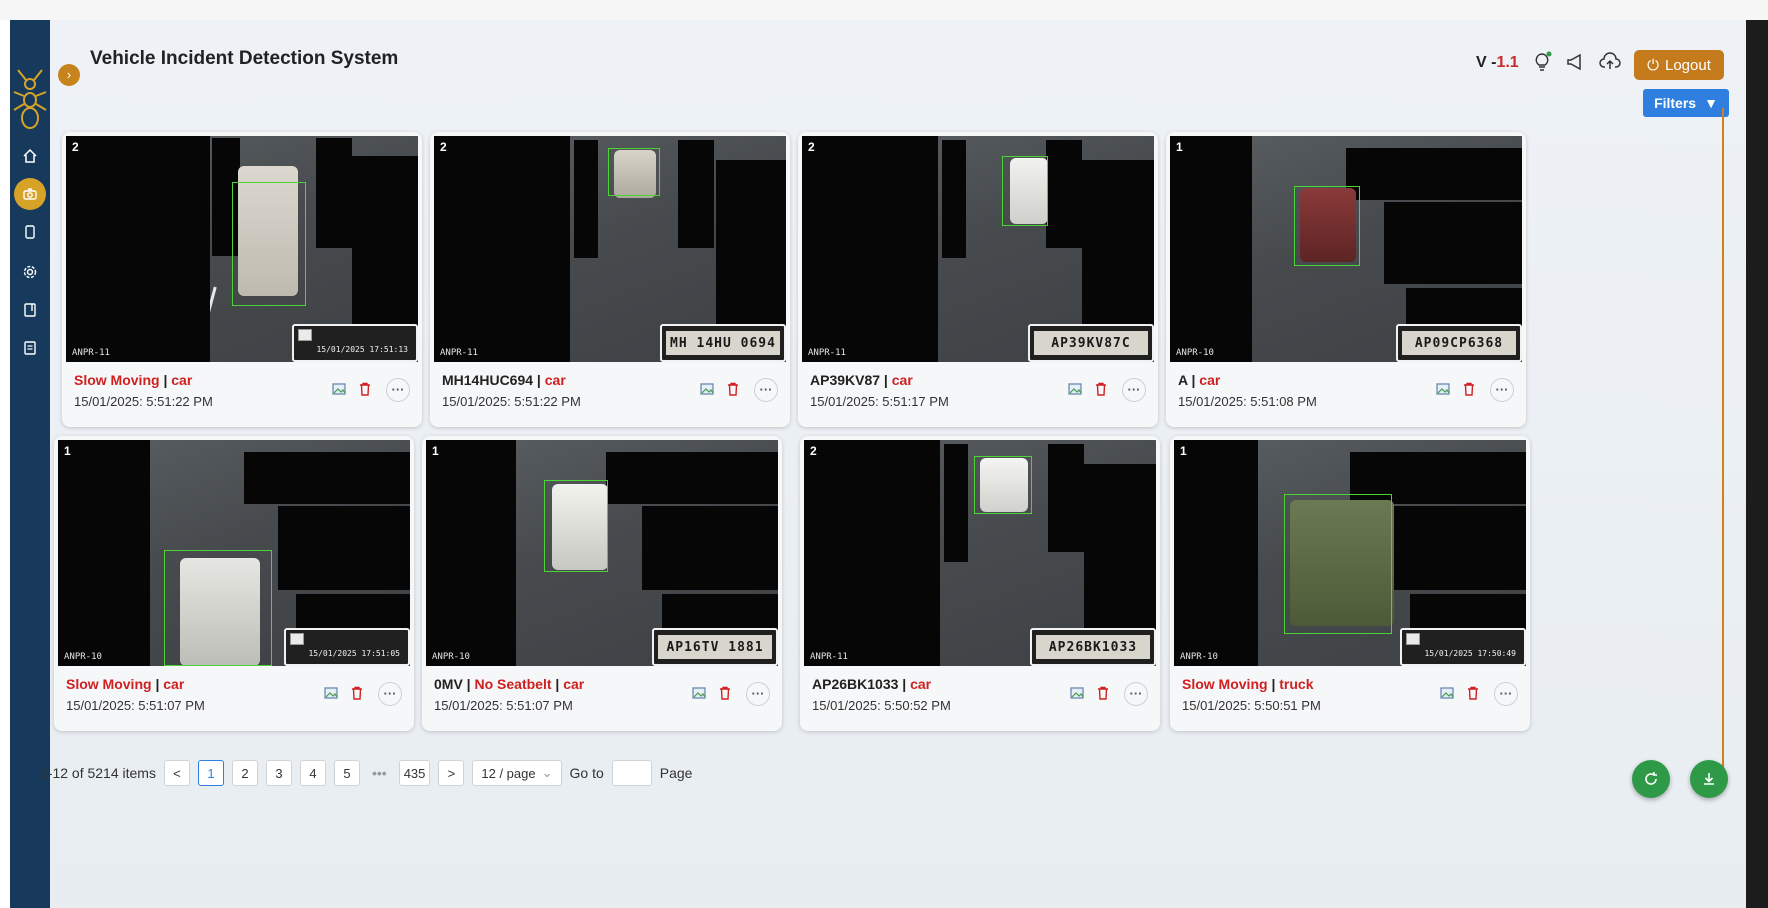 This screenshot has width=1768, height=908. Describe the element at coordinates (242, 249) in the screenshot. I see `incident-snapshot: 2 ANPR-11 15/01/2025 17:51:13` at that location.